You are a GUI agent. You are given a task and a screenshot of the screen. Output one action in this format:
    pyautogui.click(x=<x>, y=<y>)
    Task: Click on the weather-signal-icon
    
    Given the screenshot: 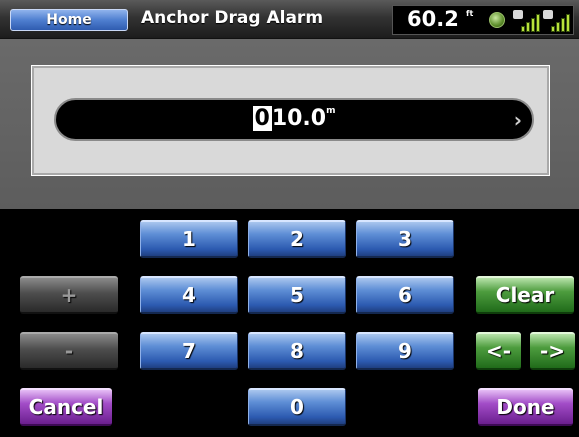 What is the action you would take?
    pyautogui.click(x=558, y=21)
    